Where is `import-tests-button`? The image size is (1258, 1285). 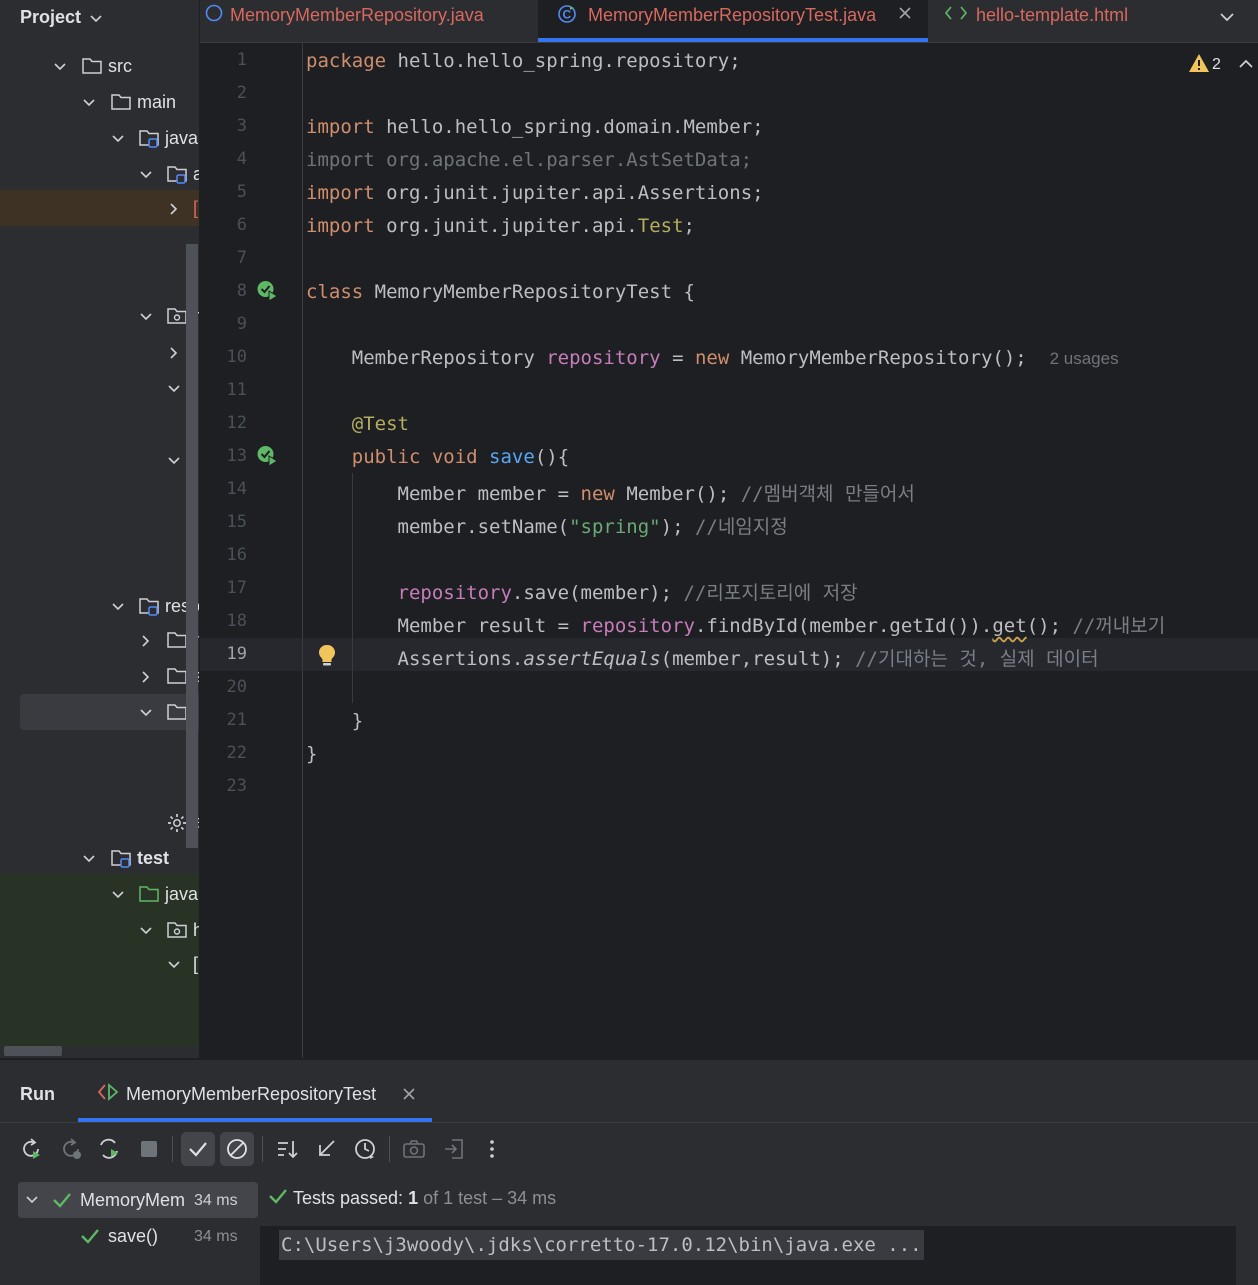 import-tests-button is located at coordinates (454, 1149).